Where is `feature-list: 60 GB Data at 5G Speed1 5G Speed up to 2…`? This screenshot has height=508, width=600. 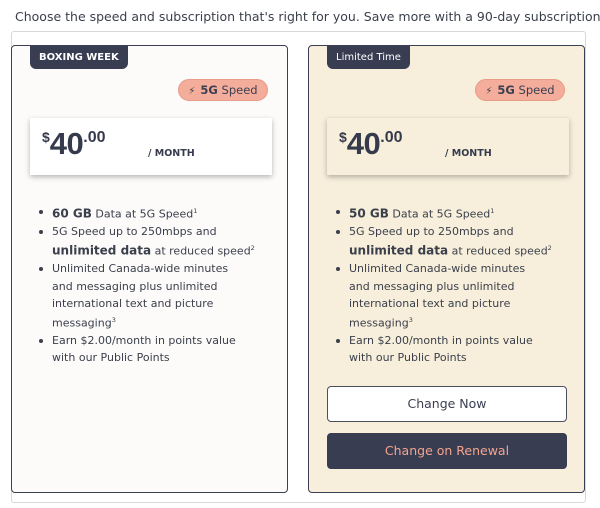
feature-list: 60 GB Data at 5G Speed1 5G Speed up to 2… is located at coordinates (157, 285).